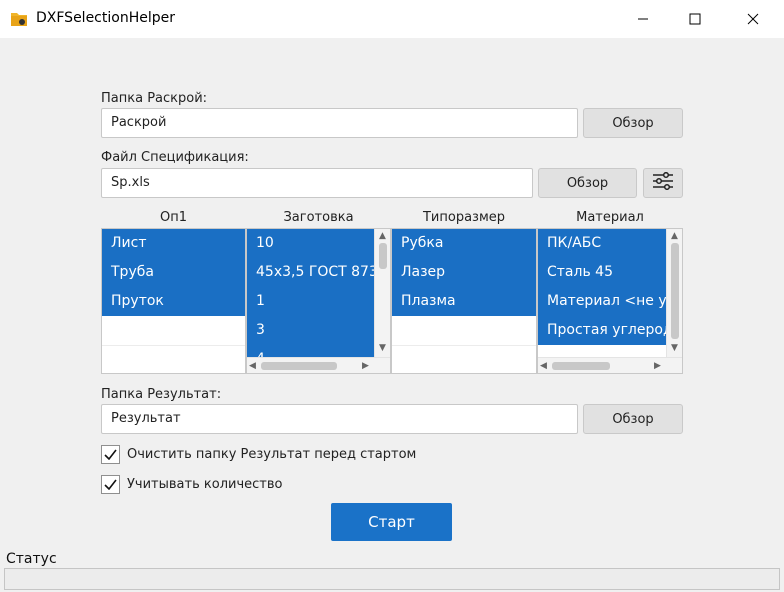 The width and height of the screenshot is (784, 592). What do you see at coordinates (339, 419) in the screenshot?
I see `result-field: Результат` at bounding box center [339, 419].